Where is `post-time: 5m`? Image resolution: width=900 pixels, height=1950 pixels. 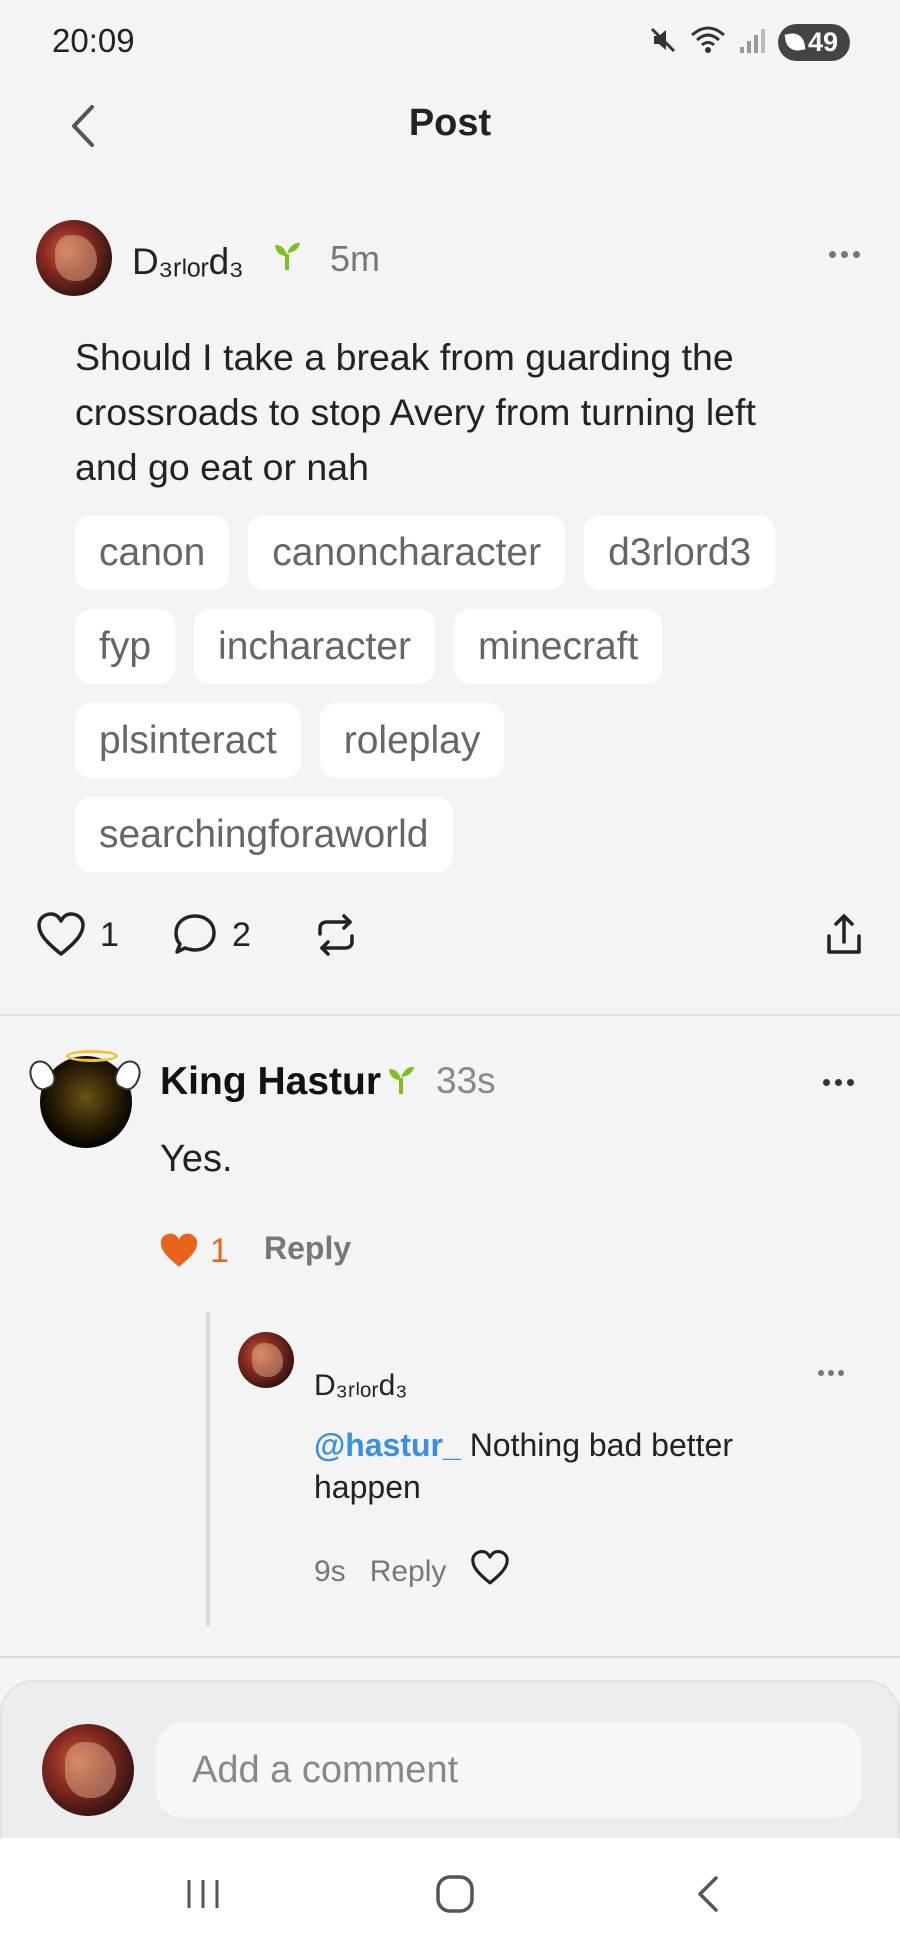 post-time: 5m is located at coordinates (355, 258).